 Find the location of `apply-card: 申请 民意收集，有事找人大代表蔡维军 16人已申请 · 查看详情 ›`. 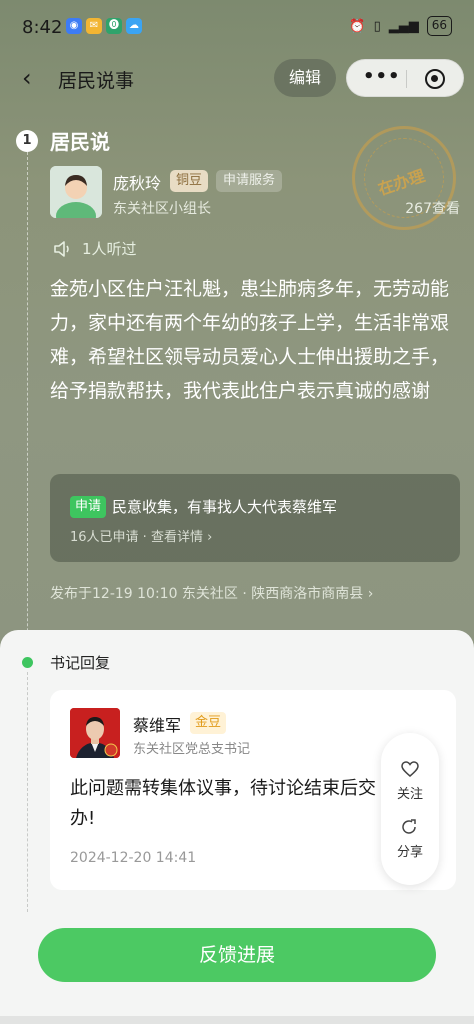

apply-card: 申请 民意收集，有事找人大代表蔡维军 16人已申请 · 查看详情 › is located at coordinates (255, 518).